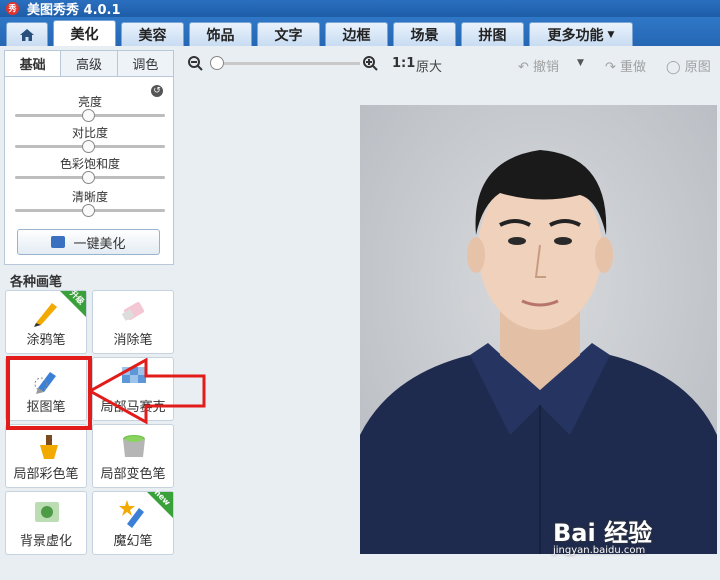 This screenshot has width=720, height=580. What do you see at coordinates (74, 10) in the screenshot?
I see `app-title: 美图秀秀 4.0.1` at bounding box center [74, 10].